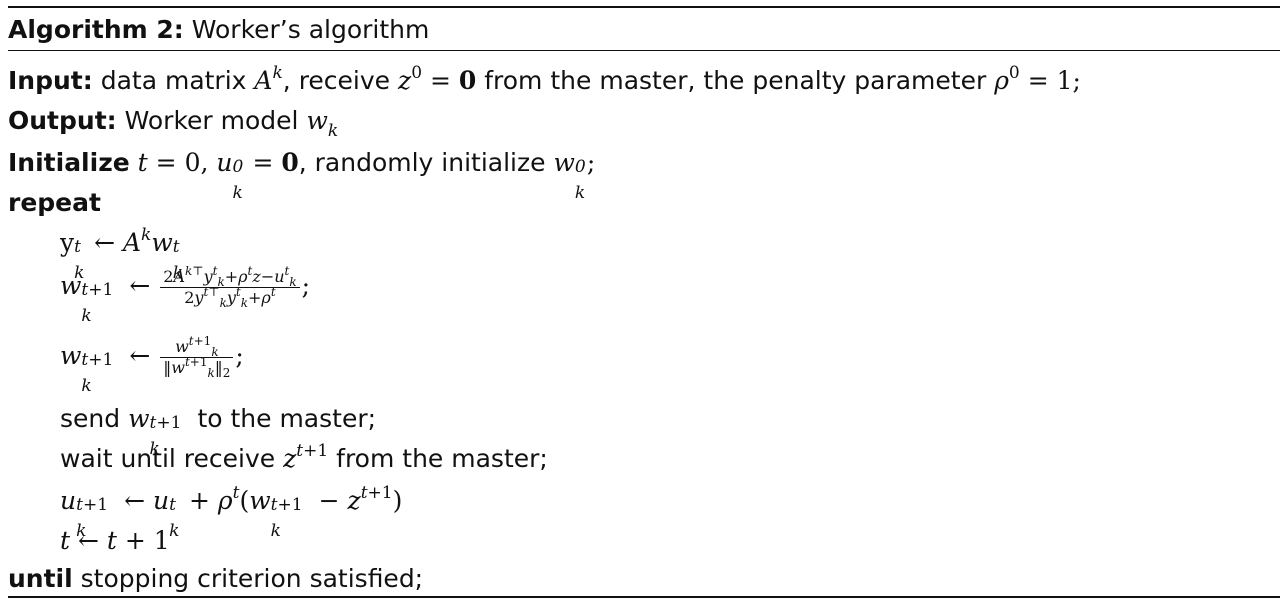 This screenshot has width=1288, height=612. I want to click on input-text-c: from the master, the penalty parameter, so click(735, 80).